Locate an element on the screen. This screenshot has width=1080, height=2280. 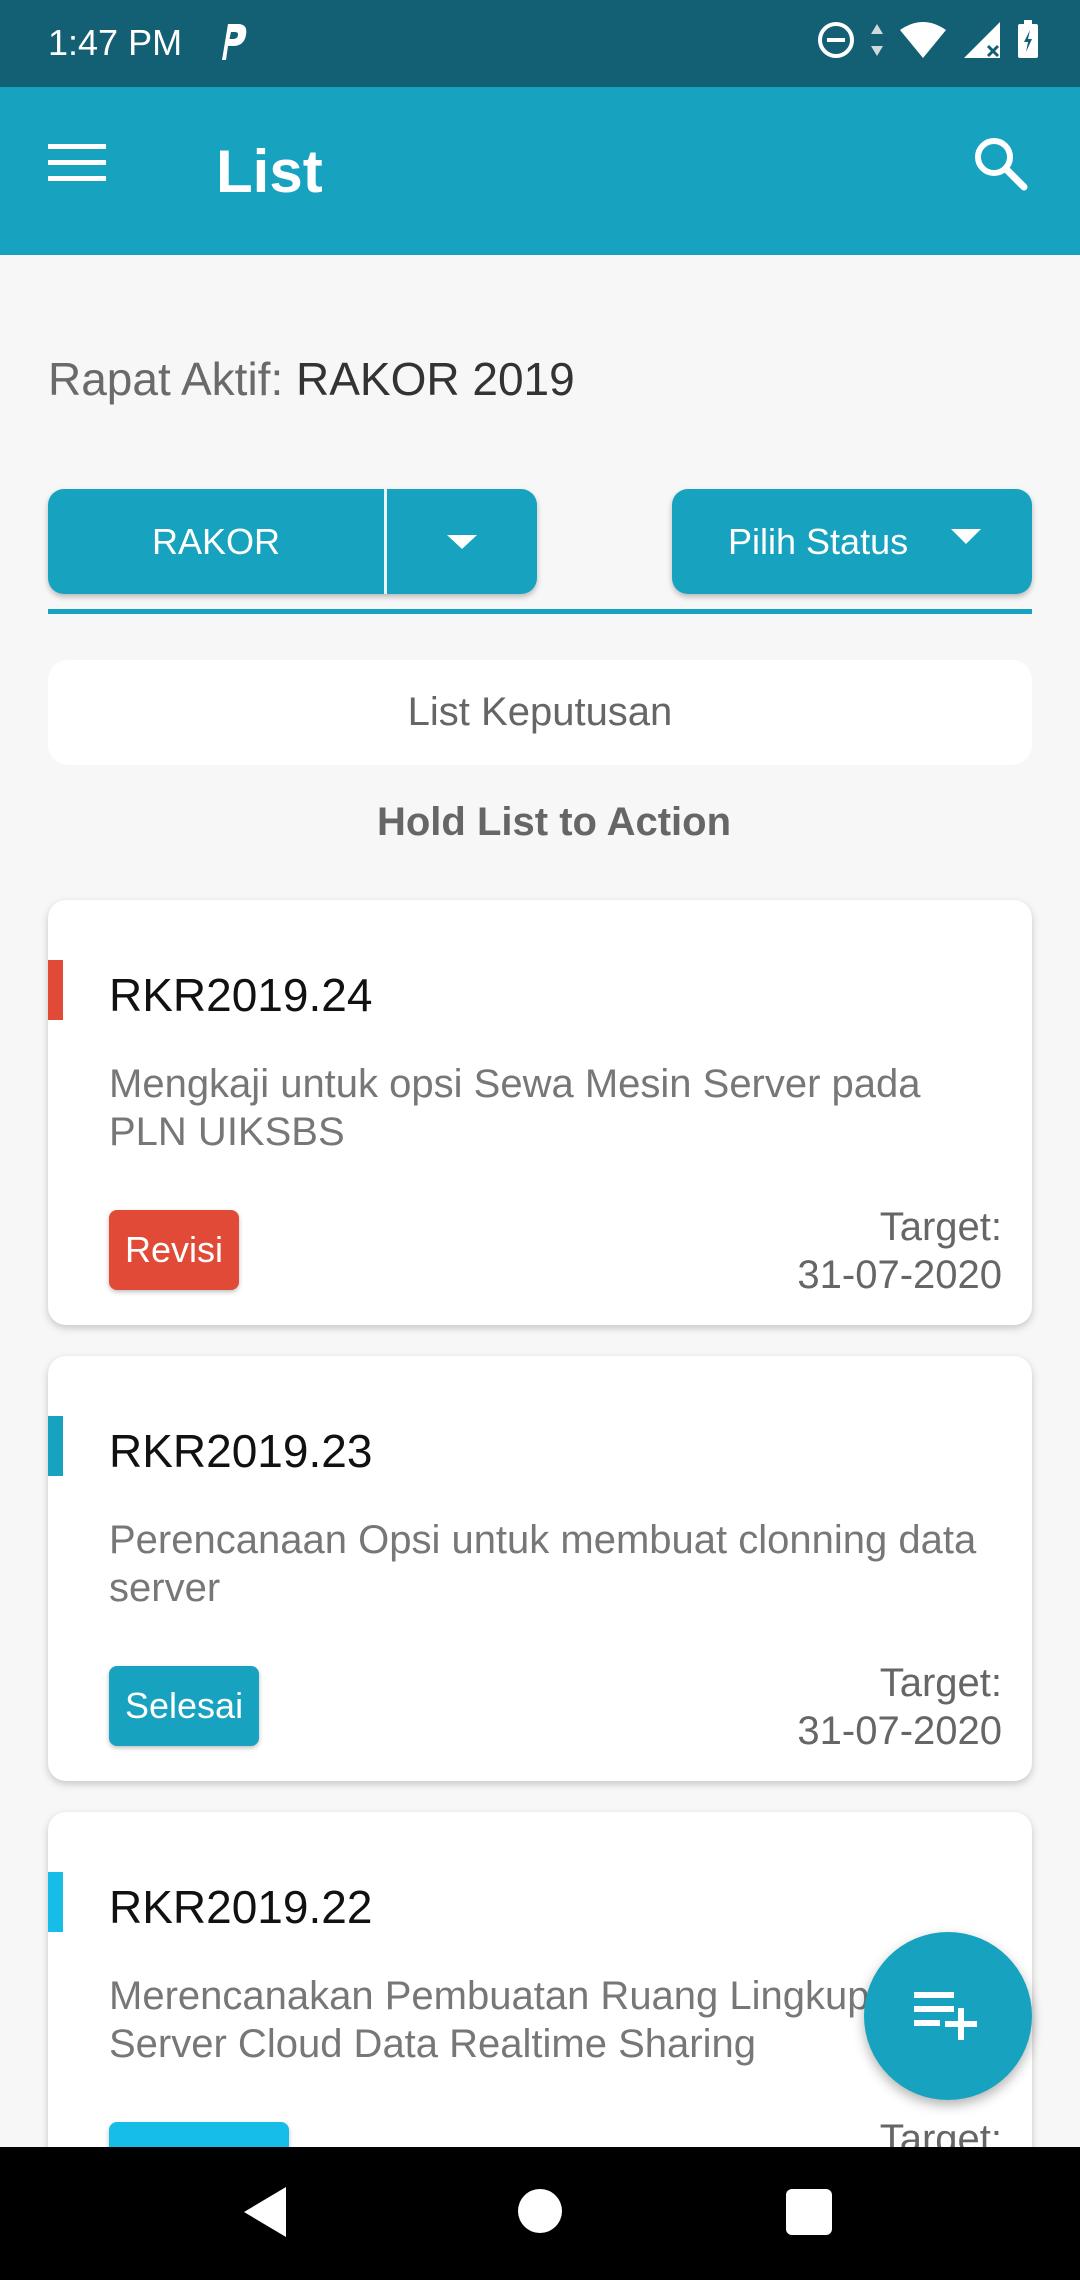
status-dropdown-label: Pilih Status is located at coordinates (818, 541).